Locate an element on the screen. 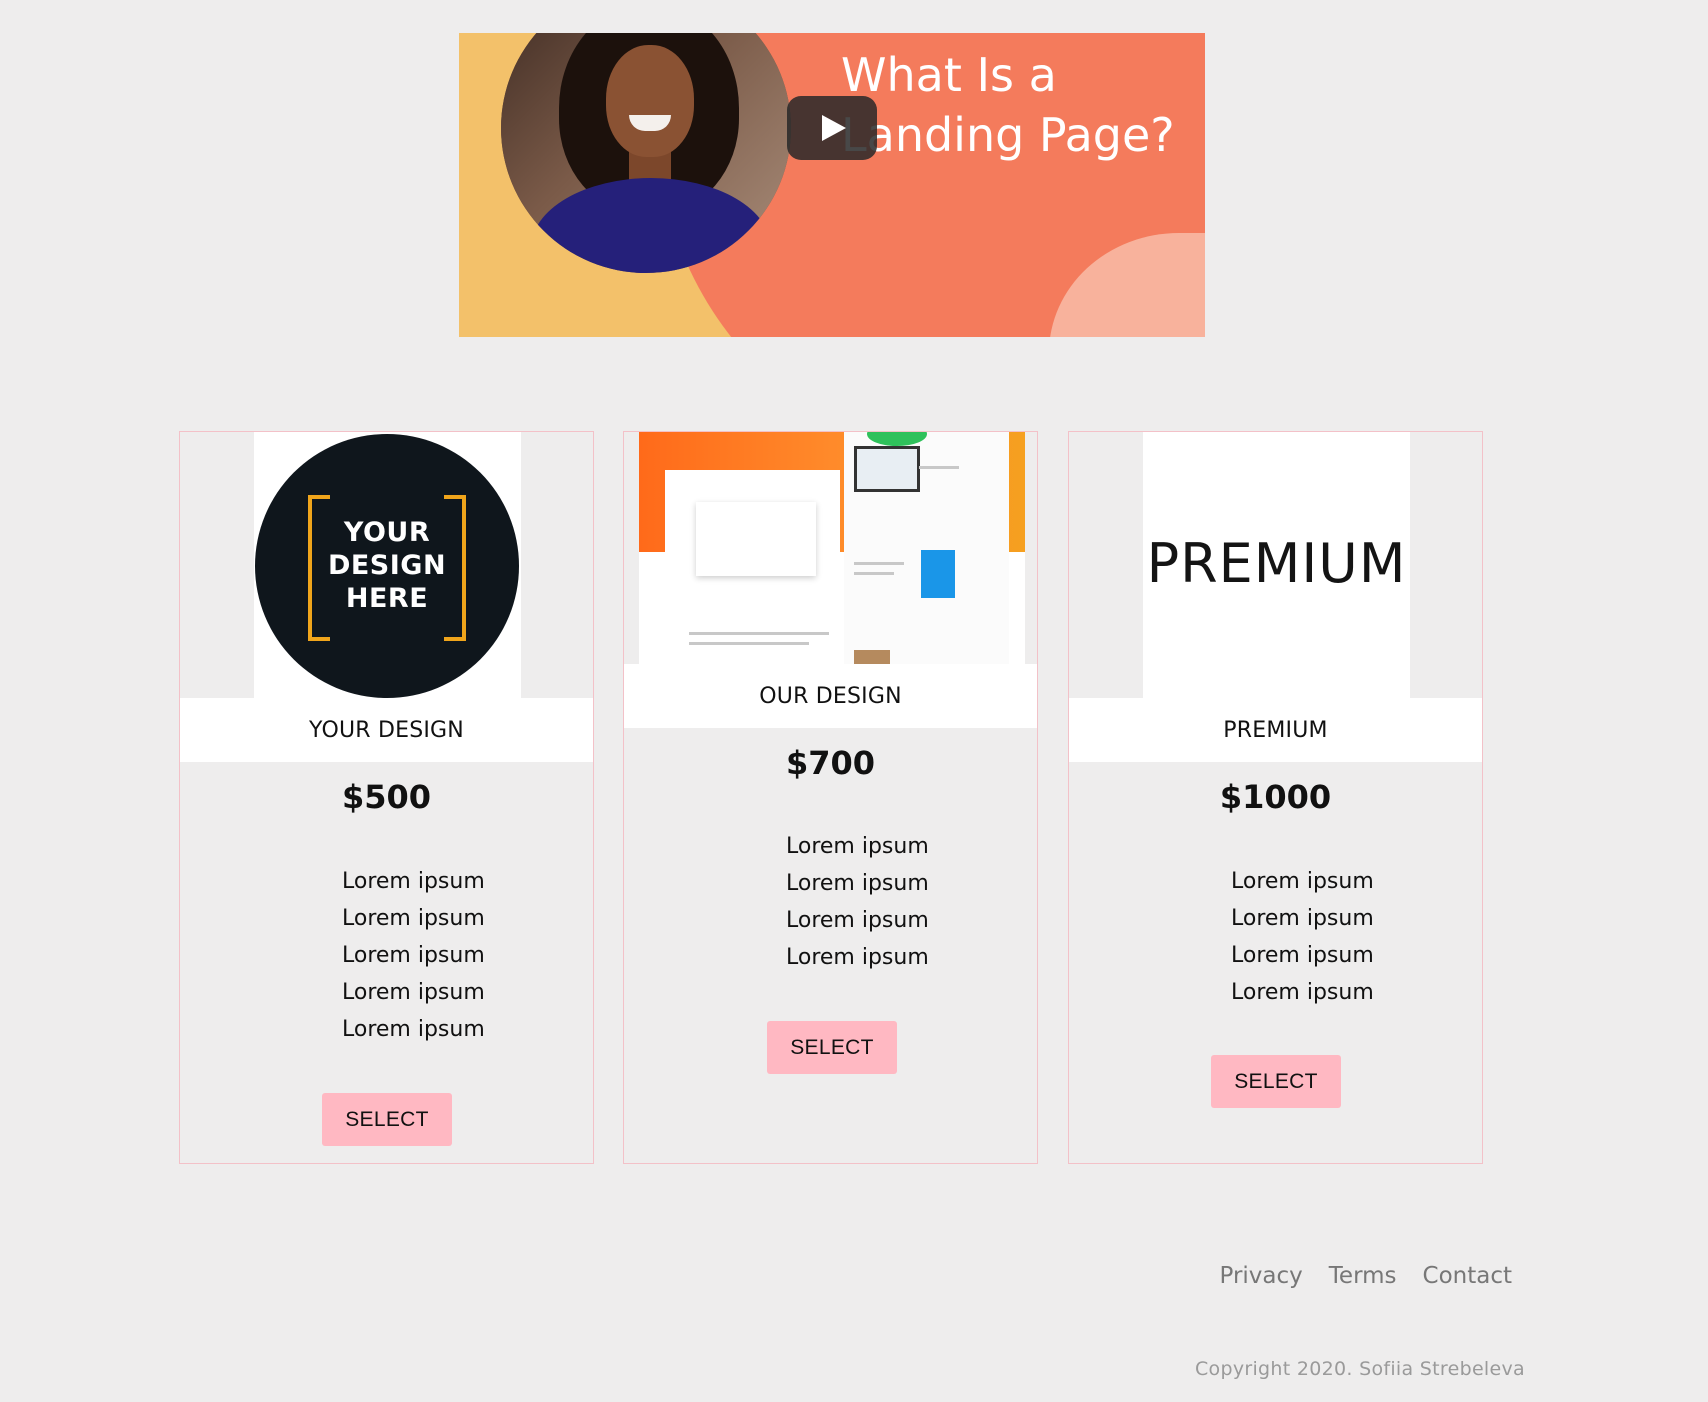 The image size is (1708, 1402). card-image: YOUR DESIGN HERE is located at coordinates (386, 565).